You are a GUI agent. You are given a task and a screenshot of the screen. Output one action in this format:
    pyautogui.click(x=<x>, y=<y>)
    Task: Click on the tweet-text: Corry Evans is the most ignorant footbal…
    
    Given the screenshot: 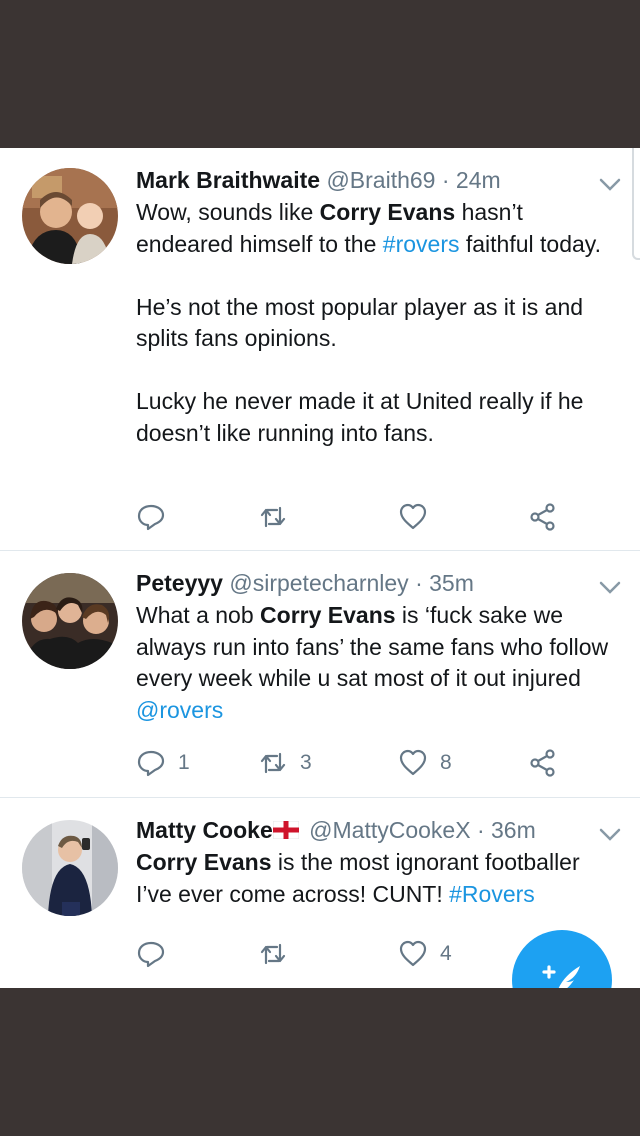 What is the action you would take?
    pyautogui.click(x=376, y=878)
    